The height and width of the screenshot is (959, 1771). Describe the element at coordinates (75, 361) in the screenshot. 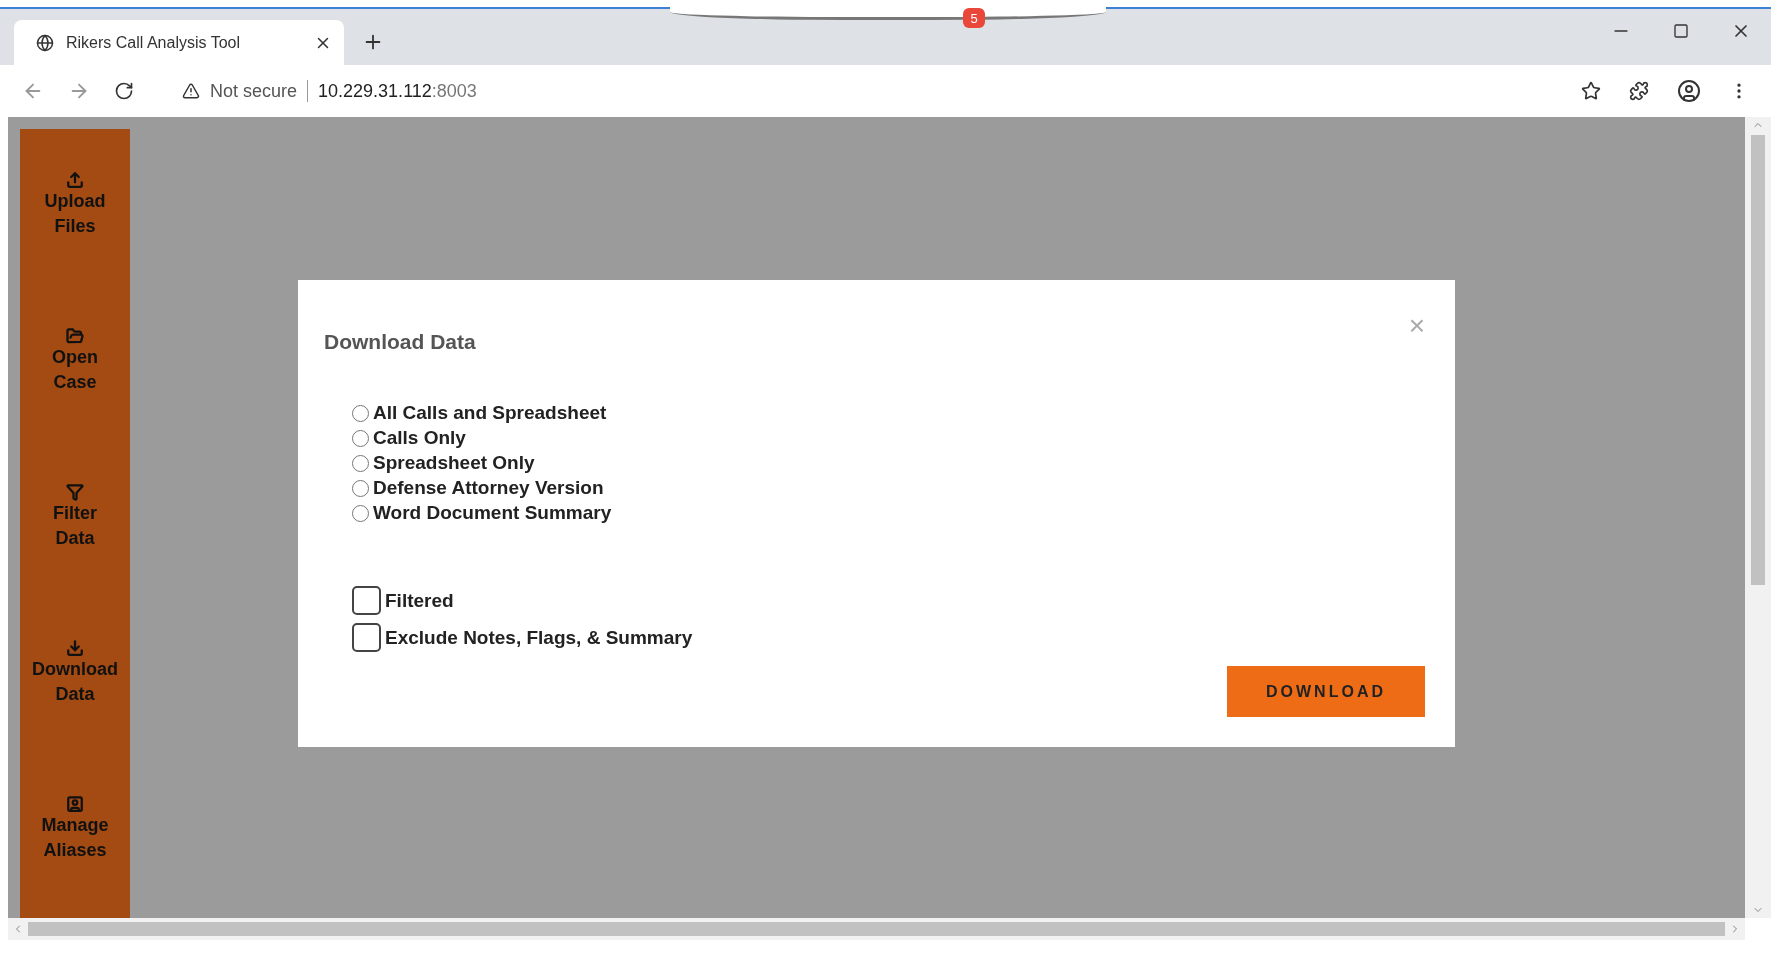

I see `sidebar-item: Open Case` at that location.